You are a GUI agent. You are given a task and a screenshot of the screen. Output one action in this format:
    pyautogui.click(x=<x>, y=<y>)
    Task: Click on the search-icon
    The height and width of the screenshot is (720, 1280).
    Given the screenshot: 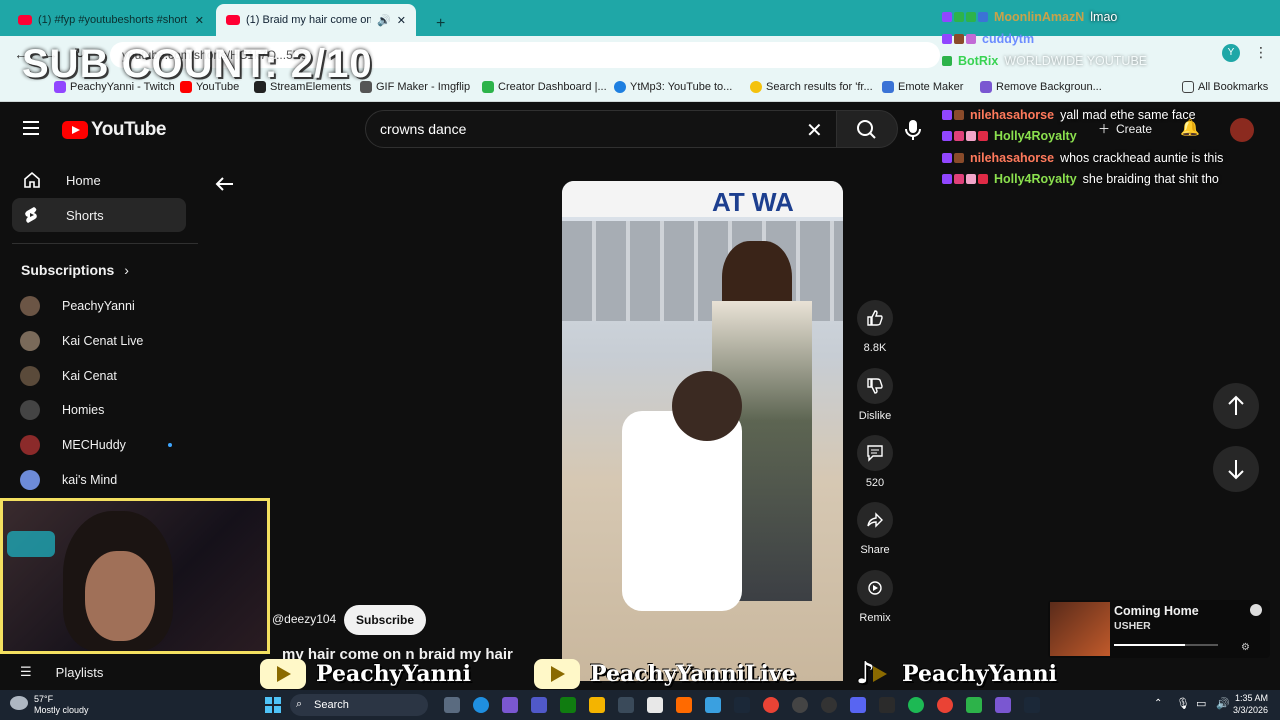 What is the action you would take?
    pyautogui.click(x=866, y=129)
    